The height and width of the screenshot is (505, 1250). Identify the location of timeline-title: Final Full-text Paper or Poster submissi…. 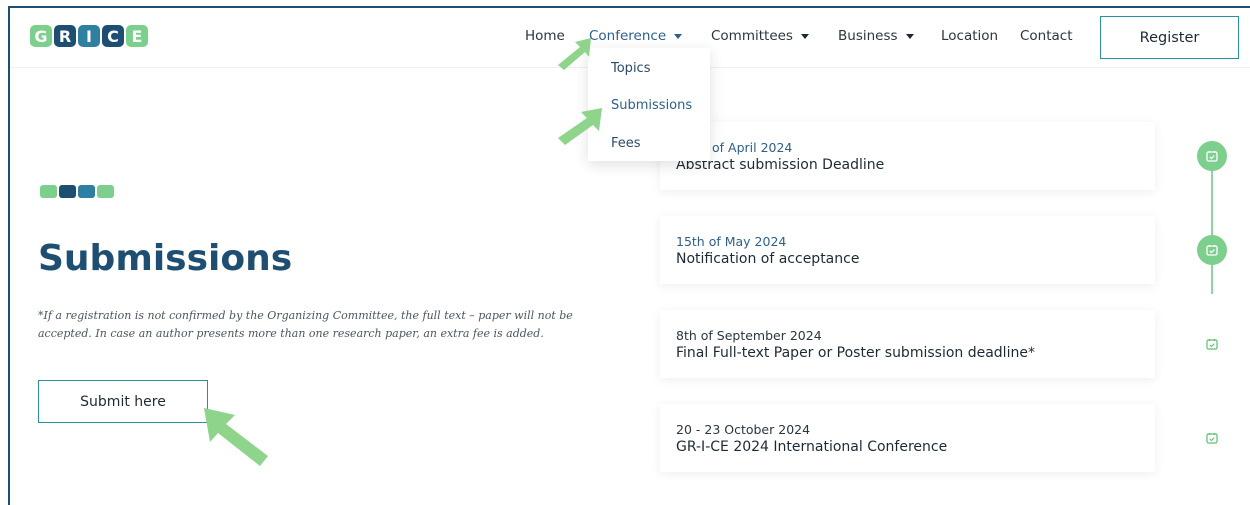
(855, 353).